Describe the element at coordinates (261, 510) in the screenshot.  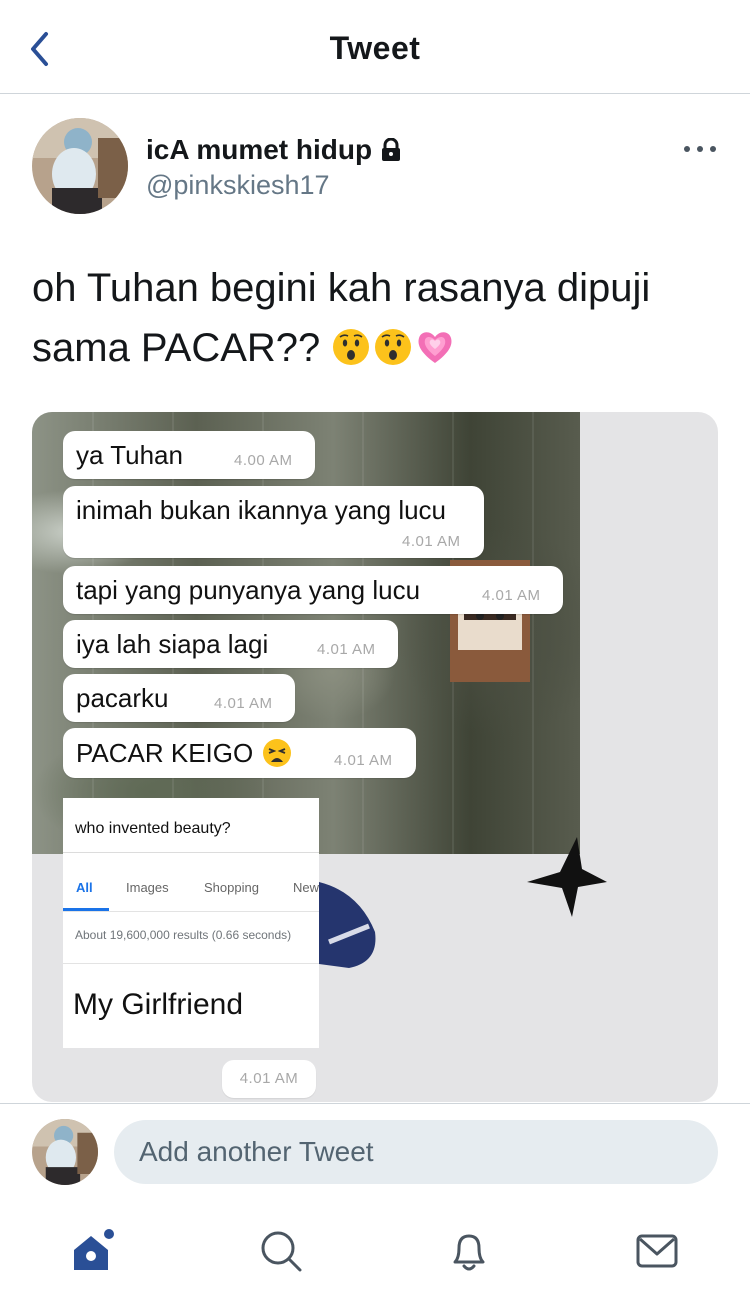
I see `chat-message: inimah bukan ikannya yang lucu` at that location.